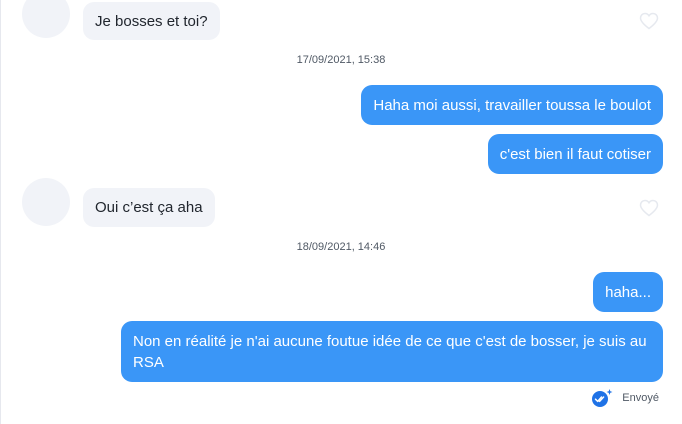  I want to click on status-label: Envoyé, so click(640, 398).